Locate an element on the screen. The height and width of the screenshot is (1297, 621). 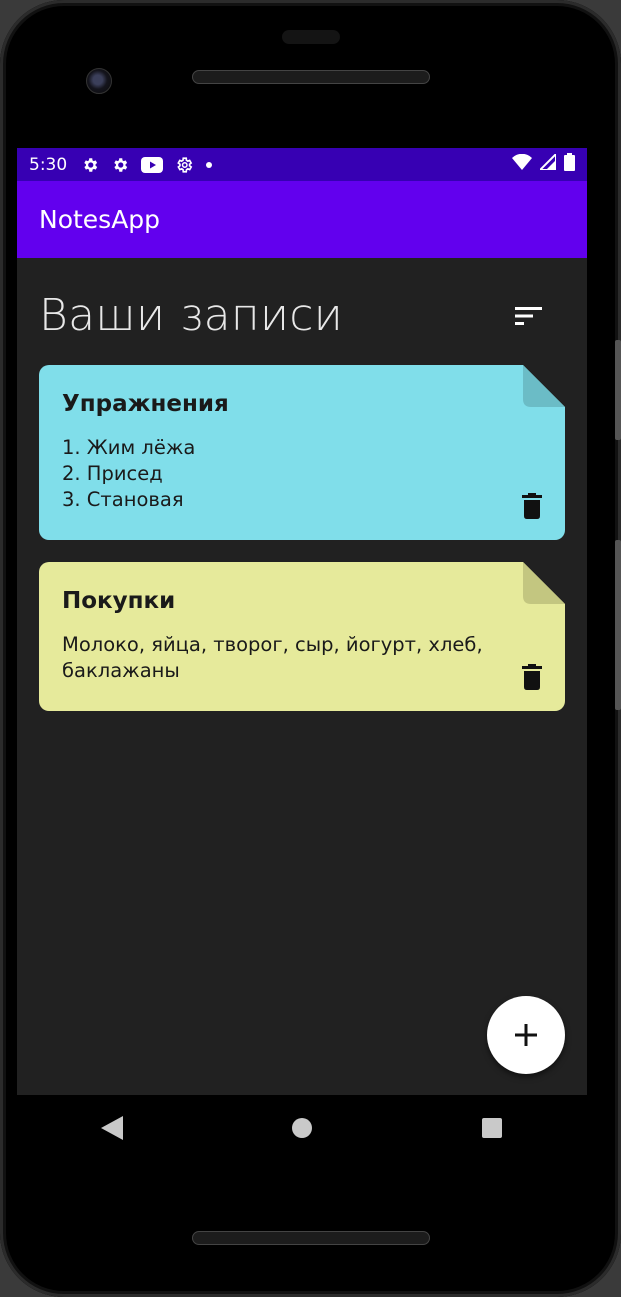
home-icon is located at coordinates (302, 1128).